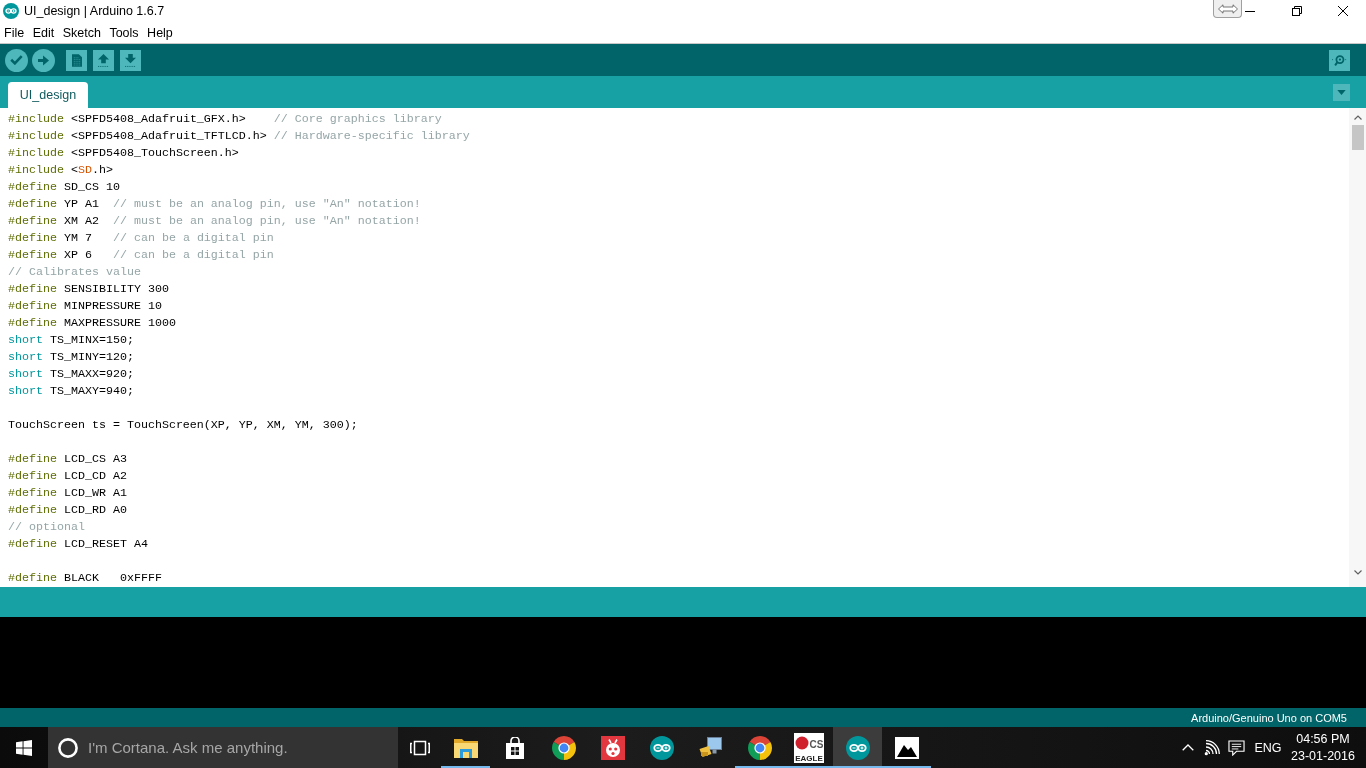  What do you see at coordinates (71, 391) in the screenshot?
I see `code-line: short TS_MAXY=940;` at bounding box center [71, 391].